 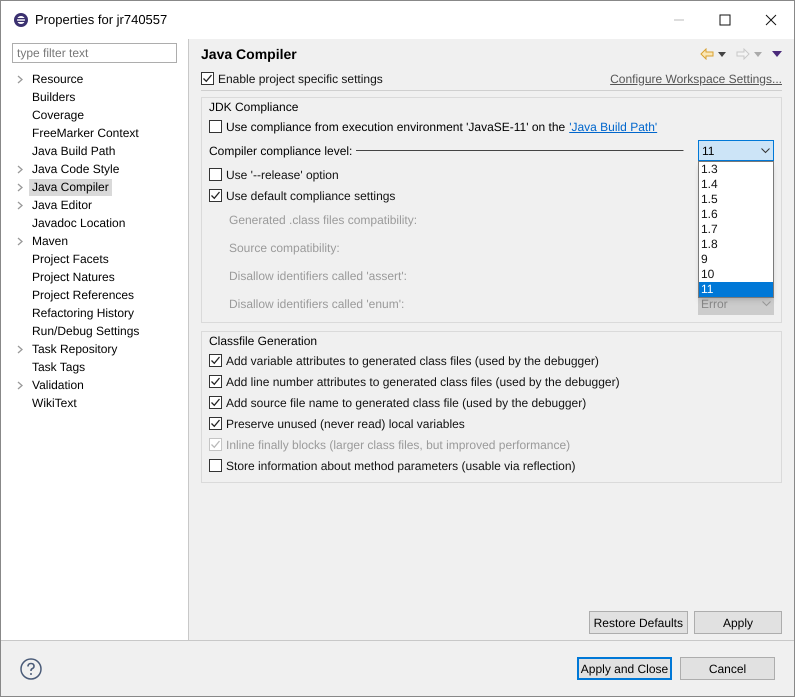 What do you see at coordinates (613, 127) in the screenshot?
I see `build-path-link: 'Java Build Path'` at bounding box center [613, 127].